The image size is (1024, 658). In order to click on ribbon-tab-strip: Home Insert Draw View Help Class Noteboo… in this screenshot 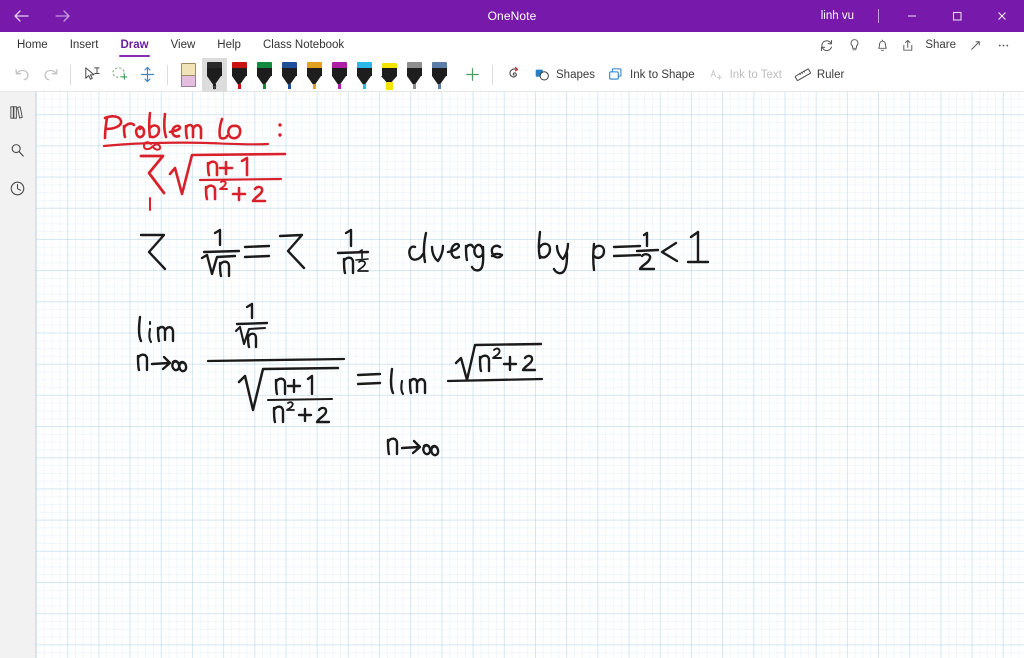, I will do `click(512, 45)`.